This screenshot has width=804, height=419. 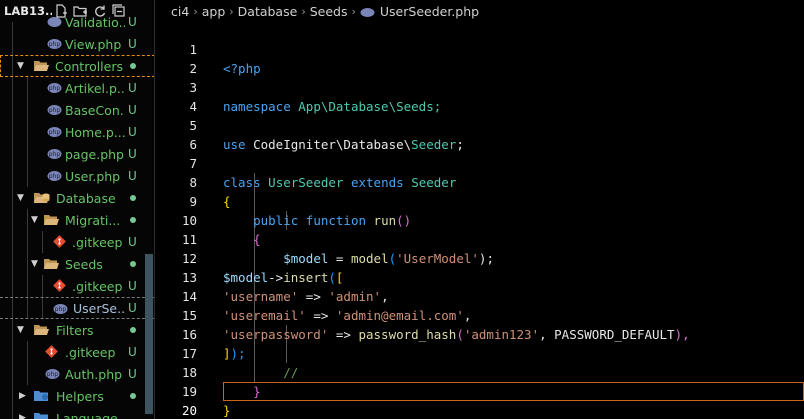 What do you see at coordinates (77, 66) in the screenshot?
I see `tree-folder-controllers: ▼ Controllers` at bounding box center [77, 66].